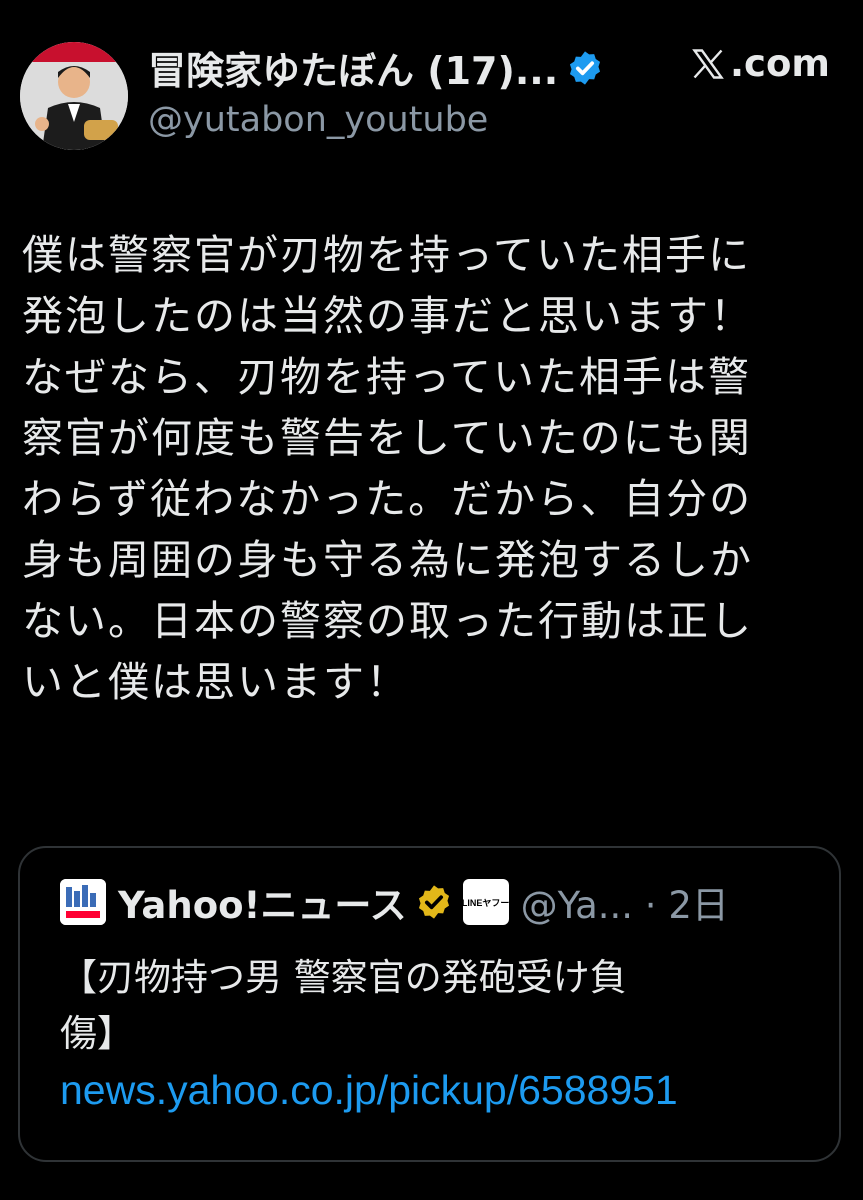 The width and height of the screenshot is (863, 1200). Describe the element at coordinates (74, 96) in the screenshot. I see `avatar` at that location.